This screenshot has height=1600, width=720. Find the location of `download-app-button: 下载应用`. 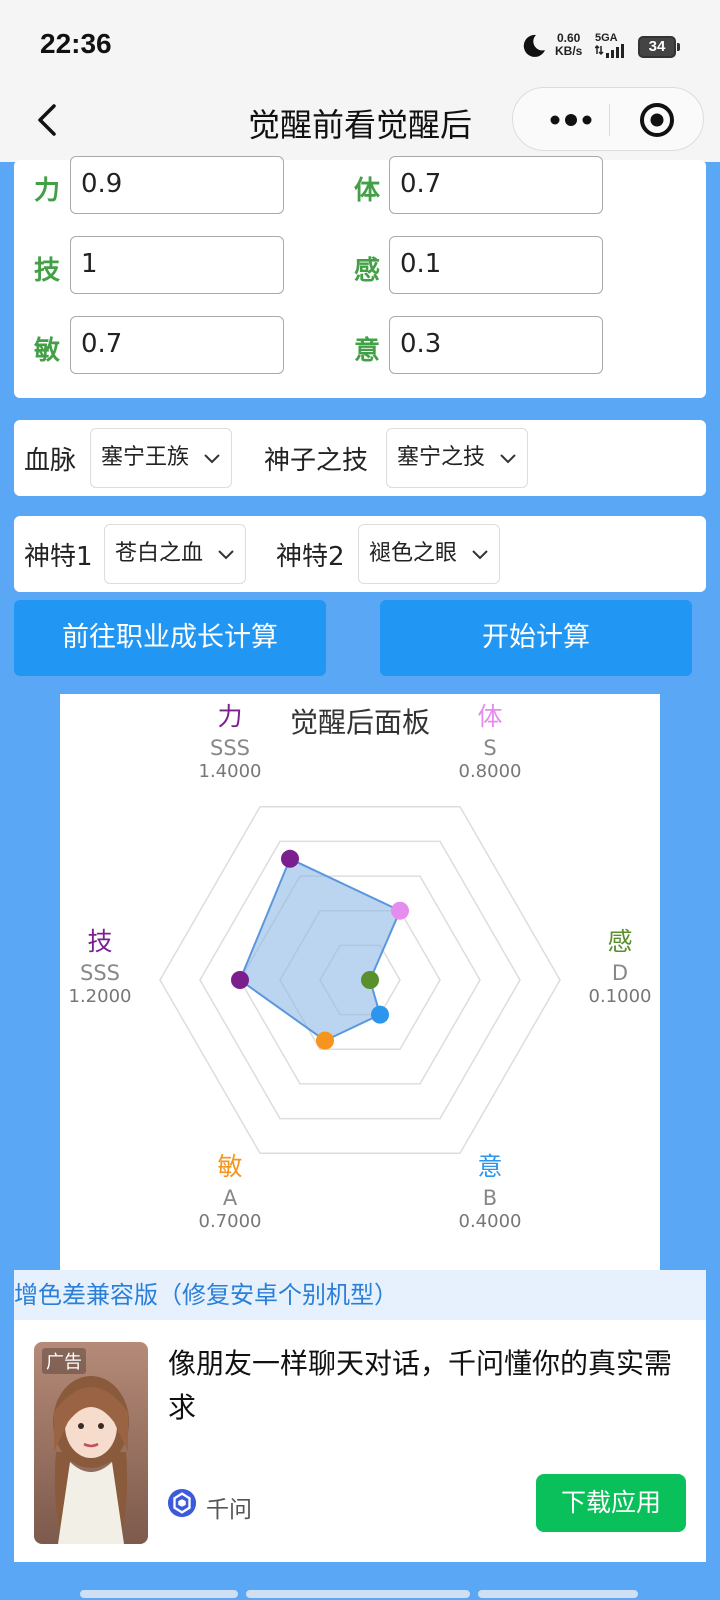

download-app-button: 下载应用 is located at coordinates (611, 1503).